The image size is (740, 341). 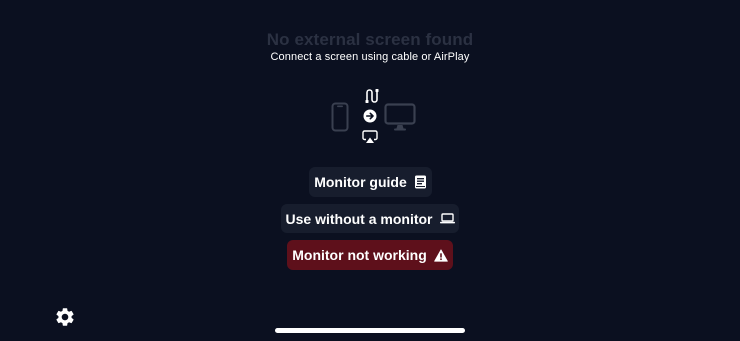 What do you see at coordinates (370, 57) in the screenshot?
I see `status-subtitle: Connect a screen using cable or AirPlay` at bounding box center [370, 57].